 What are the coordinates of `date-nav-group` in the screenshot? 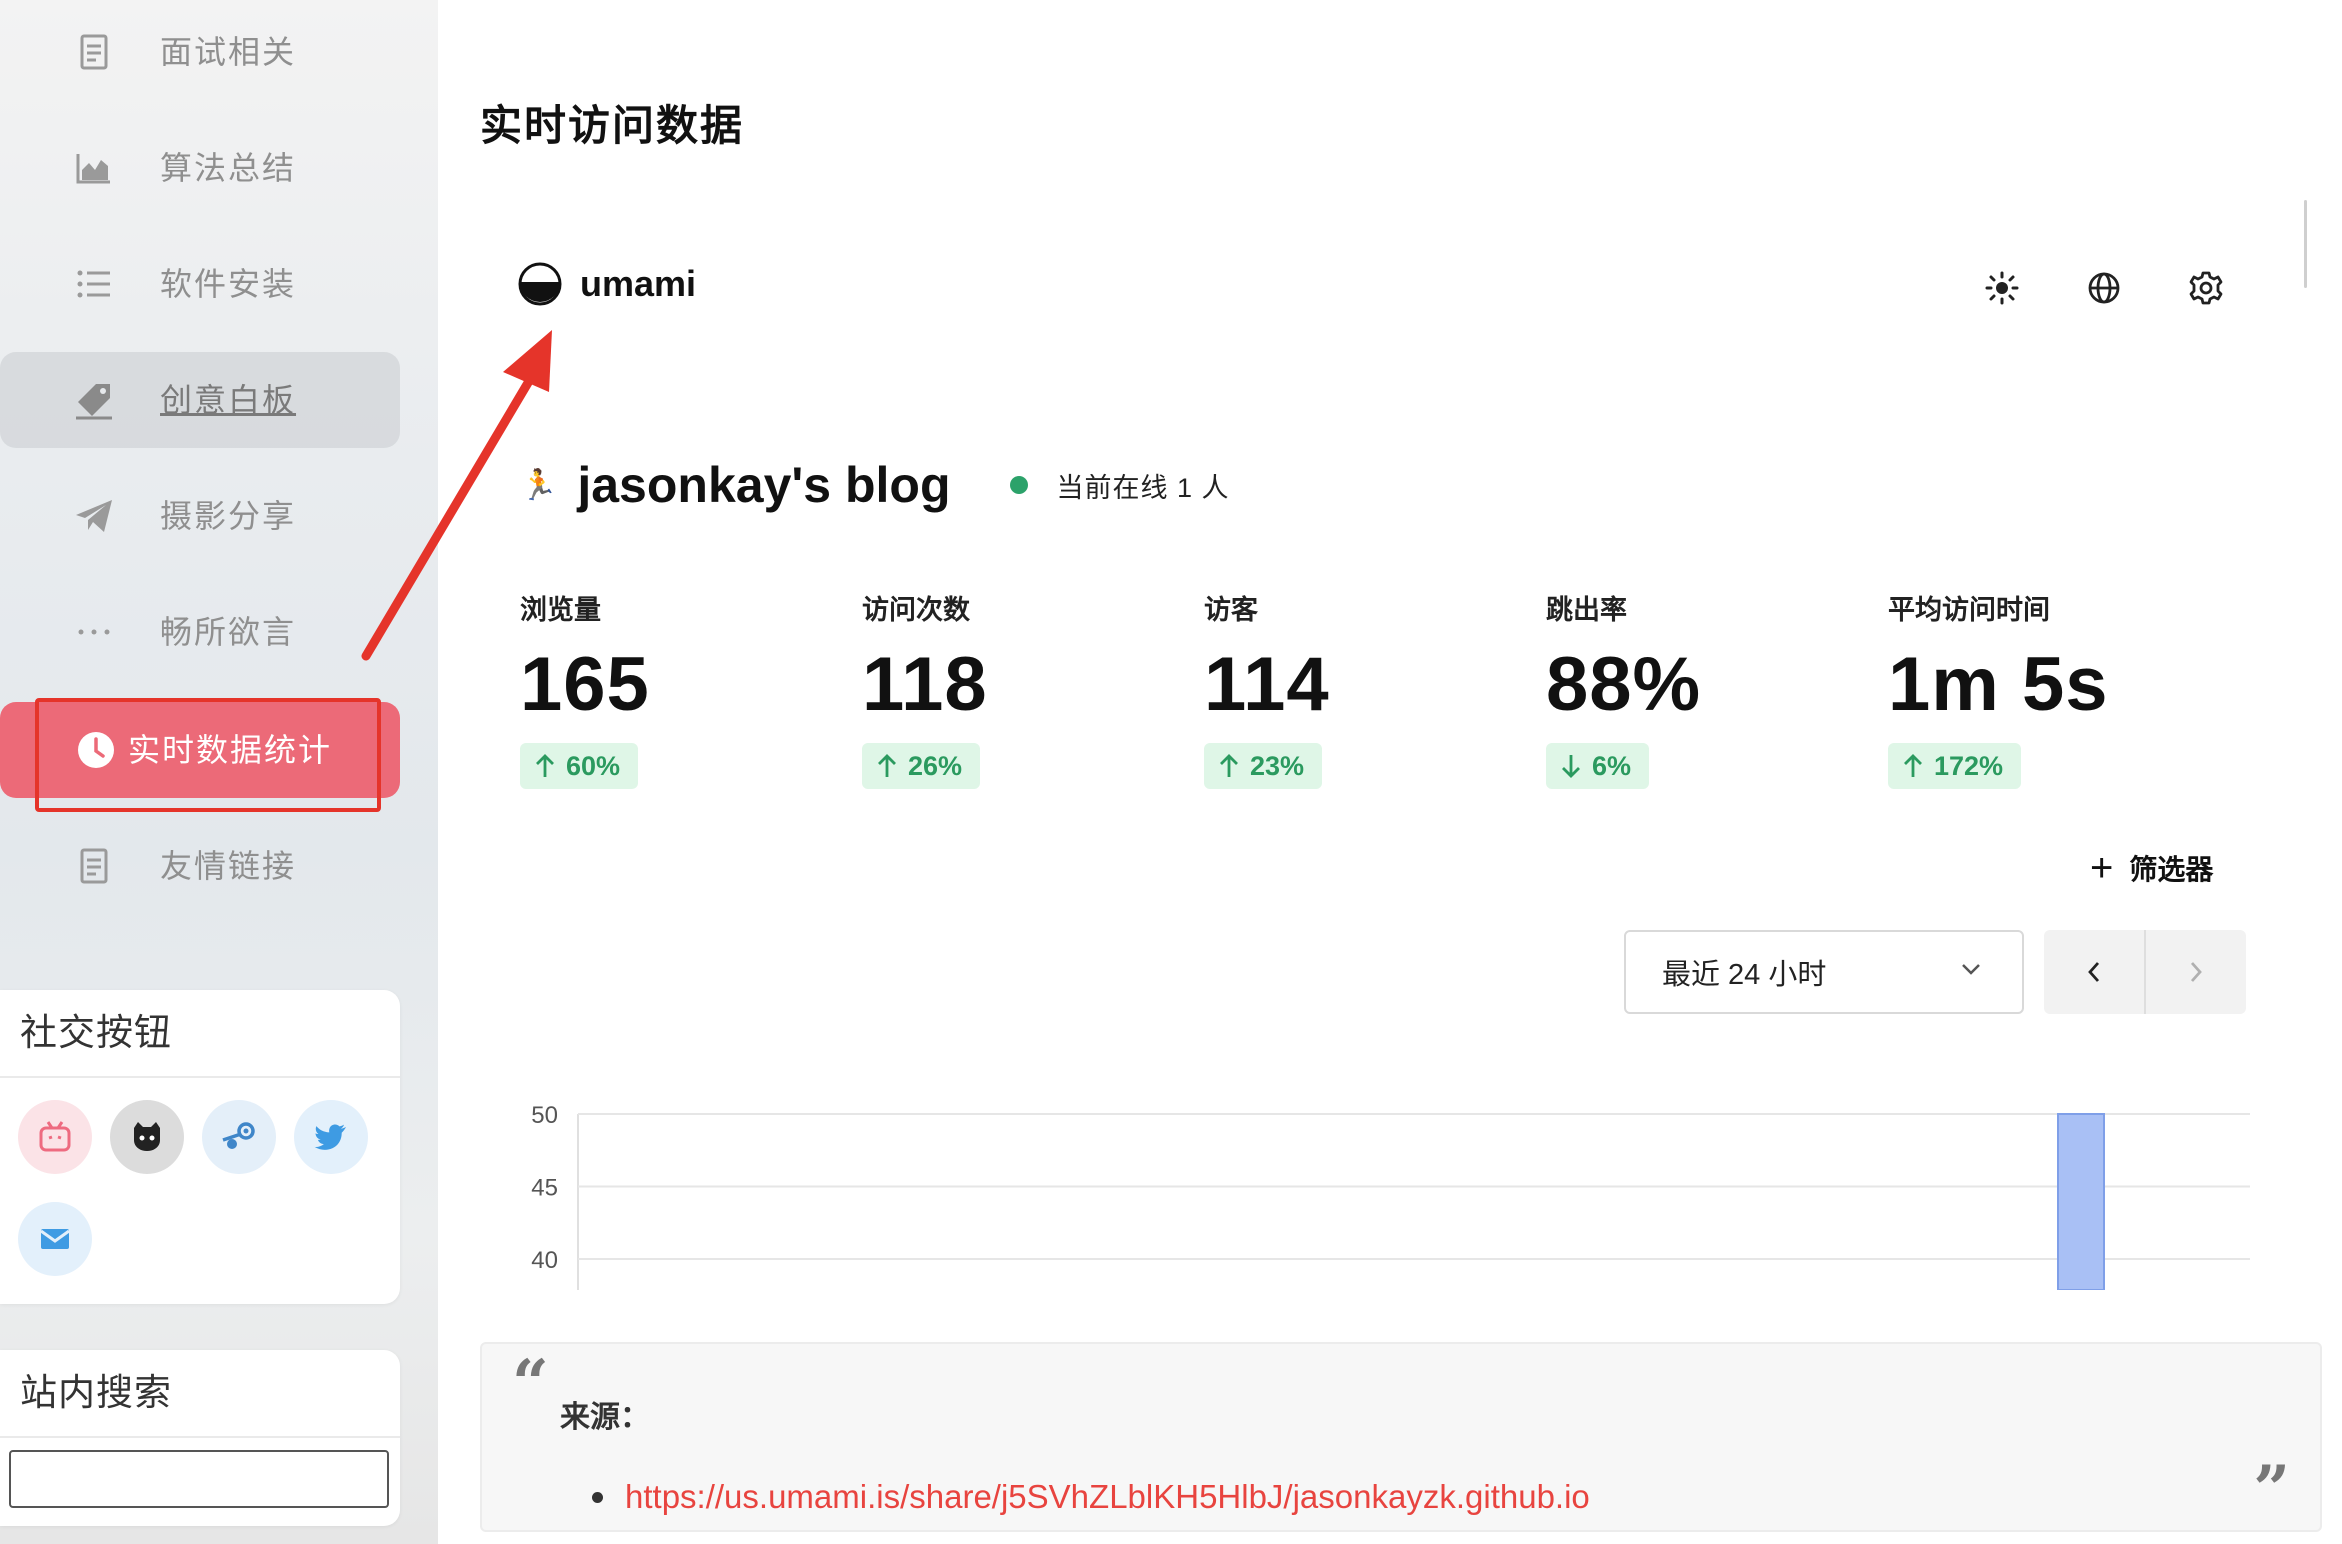 It's located at (2145, 972).